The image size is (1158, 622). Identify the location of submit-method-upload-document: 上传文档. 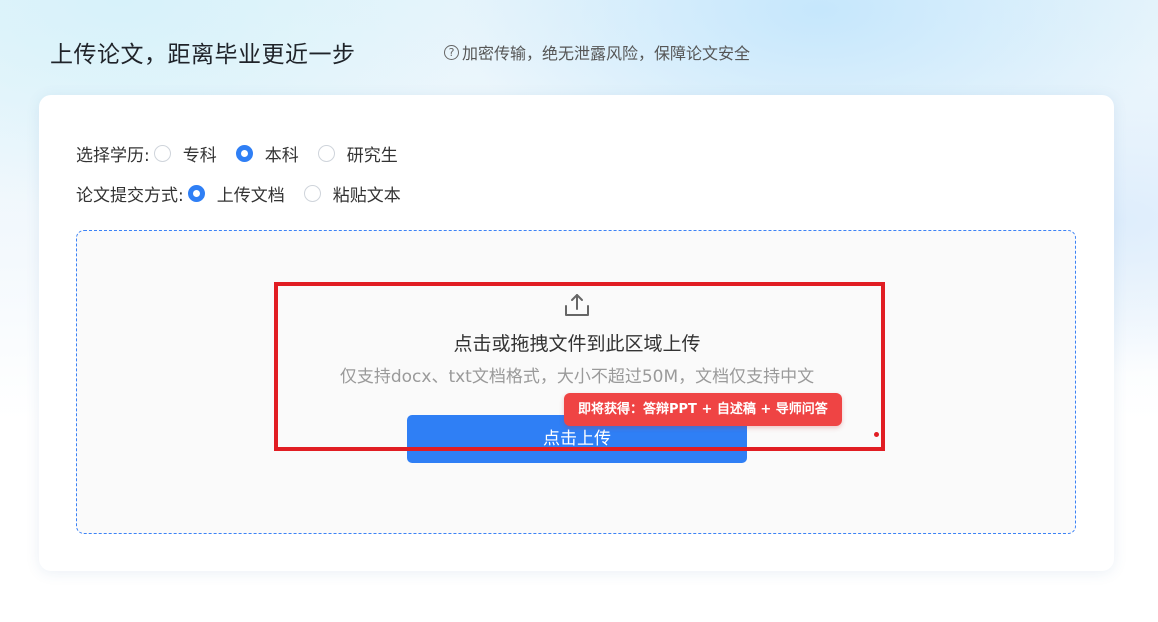
(236, 193).